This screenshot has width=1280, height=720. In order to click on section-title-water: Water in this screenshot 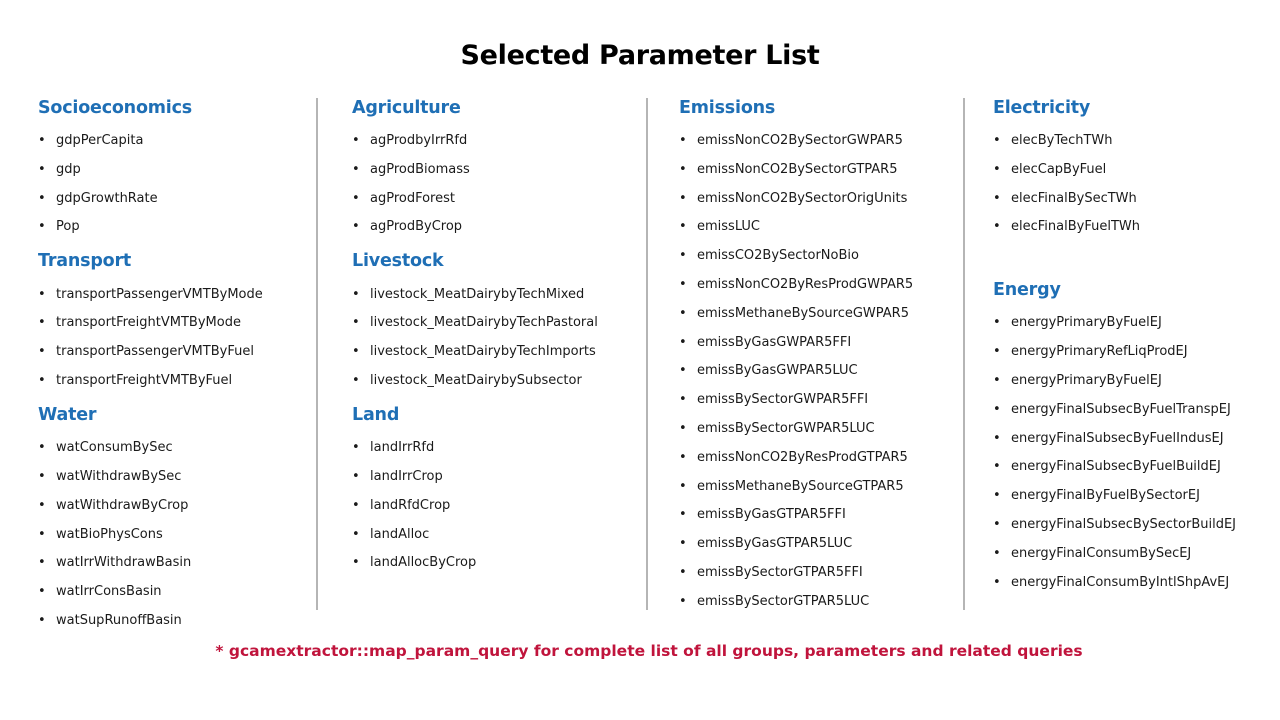, I will do `click(67, 415)`.